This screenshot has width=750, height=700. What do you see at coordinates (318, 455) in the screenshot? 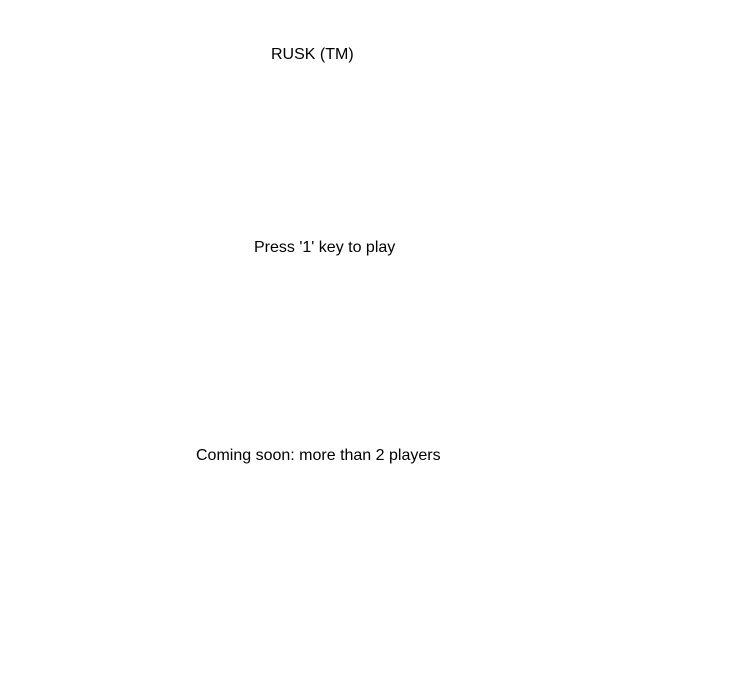
I see `coming-soon-notice: Coming soon: more than 2 players` at bounding box center [318, 455].